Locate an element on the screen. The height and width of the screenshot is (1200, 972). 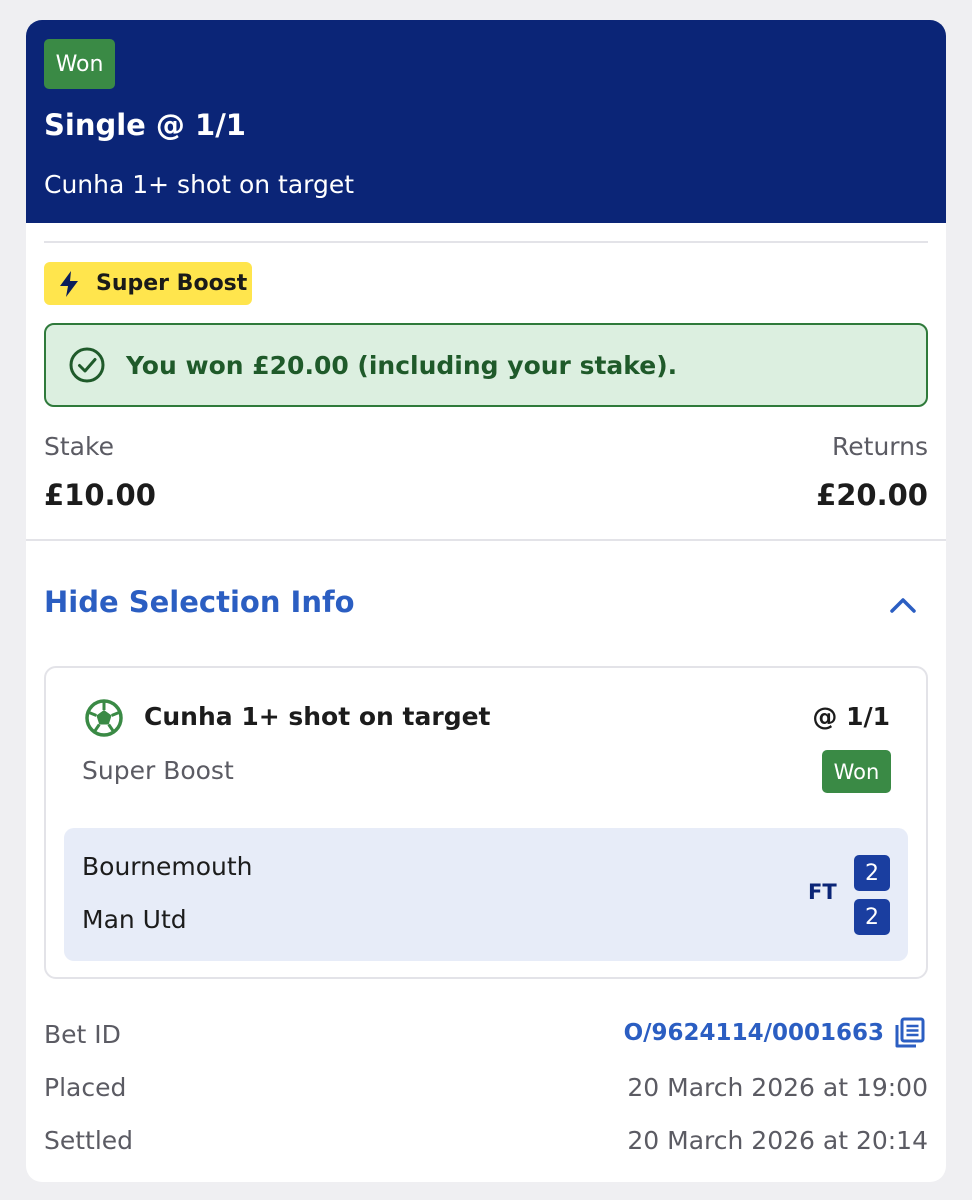
home-score: 2 is located at coordinates (872, 873).